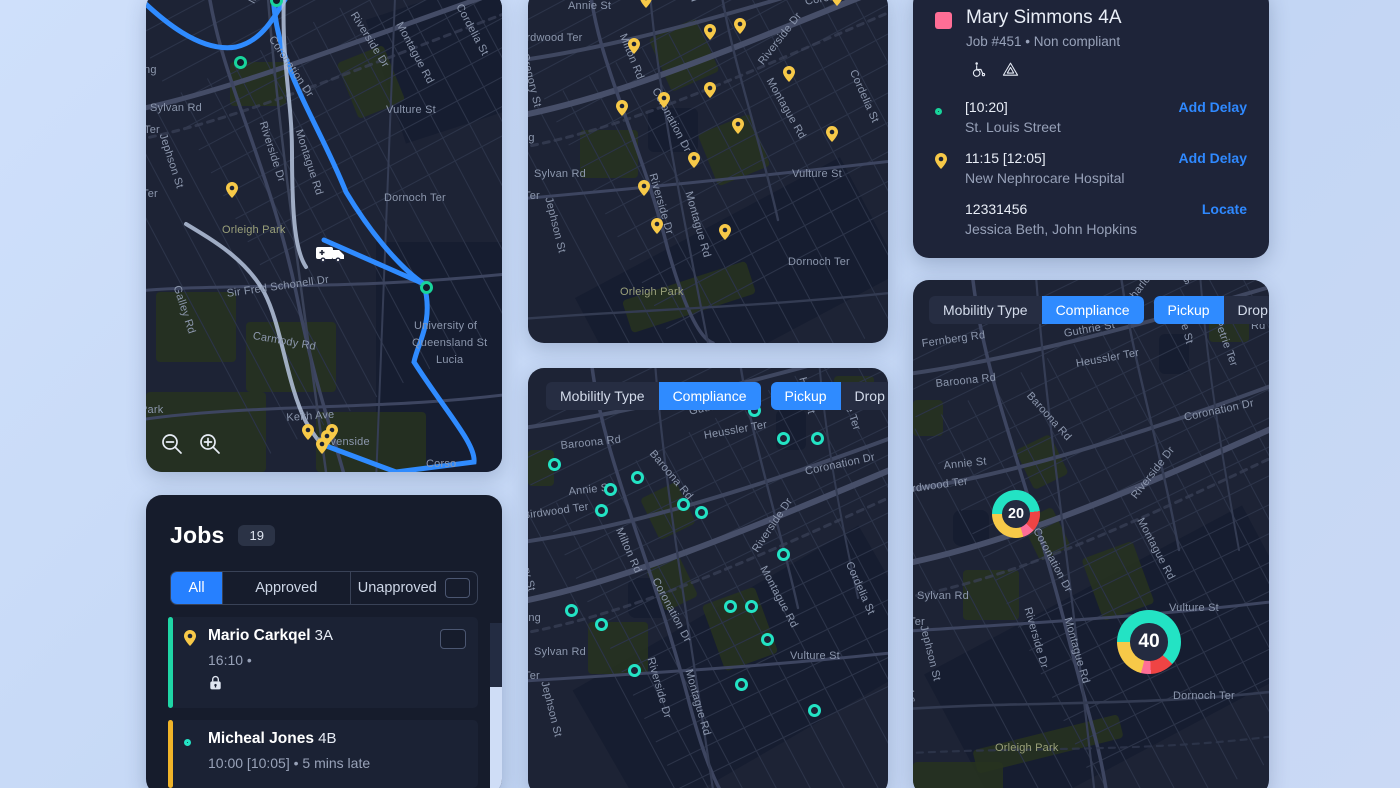 The height and width of the screenshot is (788, 1400). Describe the element at coordinates (453, 639) in the screenshot. I see `job-row-checkbox` at that location.